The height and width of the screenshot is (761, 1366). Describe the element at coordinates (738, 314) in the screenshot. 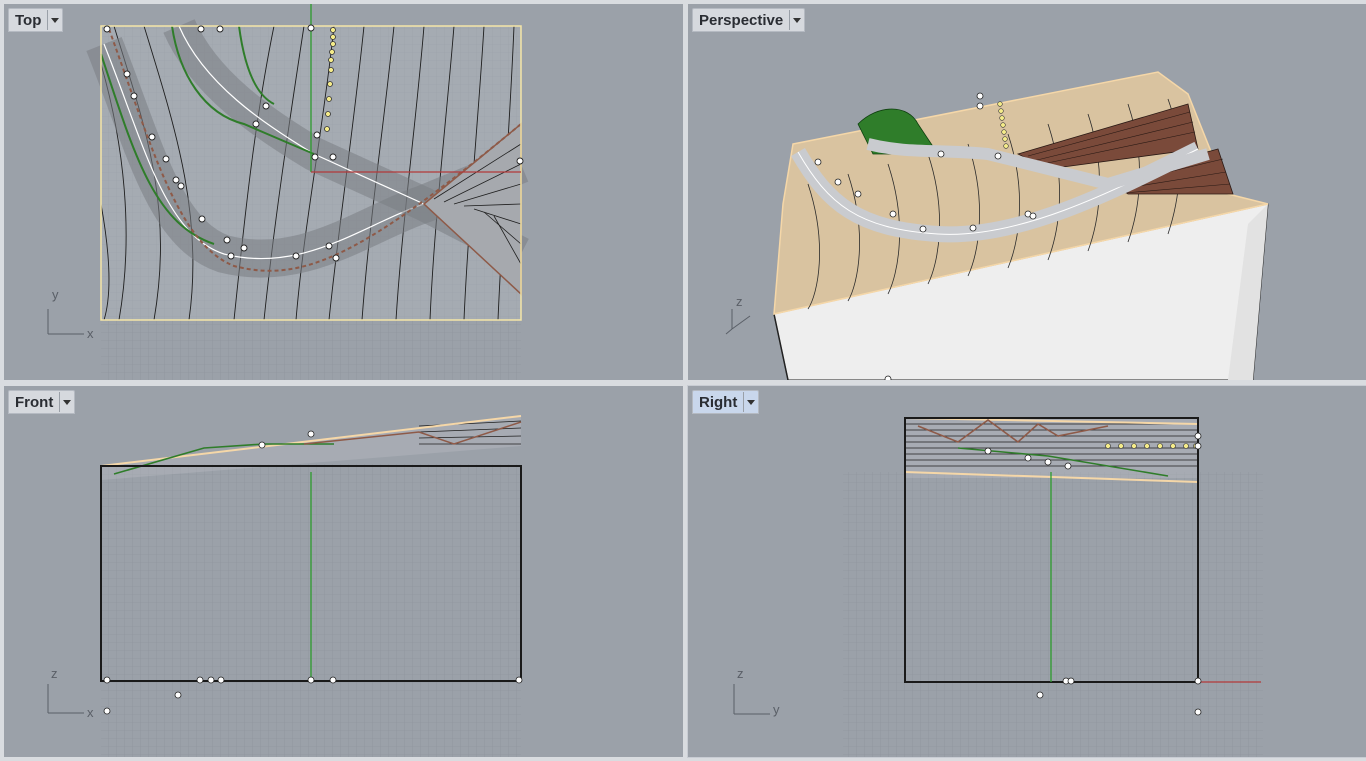

I see `axis-gizmo-icon: z` at that location.